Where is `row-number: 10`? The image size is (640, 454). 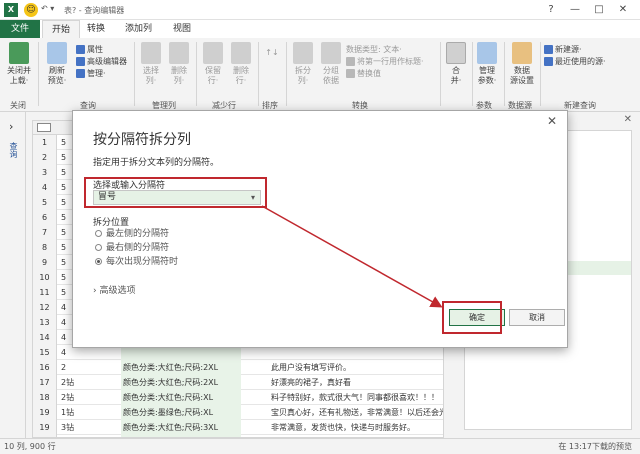 row-number: 10 is located at coordinates (45, 277).